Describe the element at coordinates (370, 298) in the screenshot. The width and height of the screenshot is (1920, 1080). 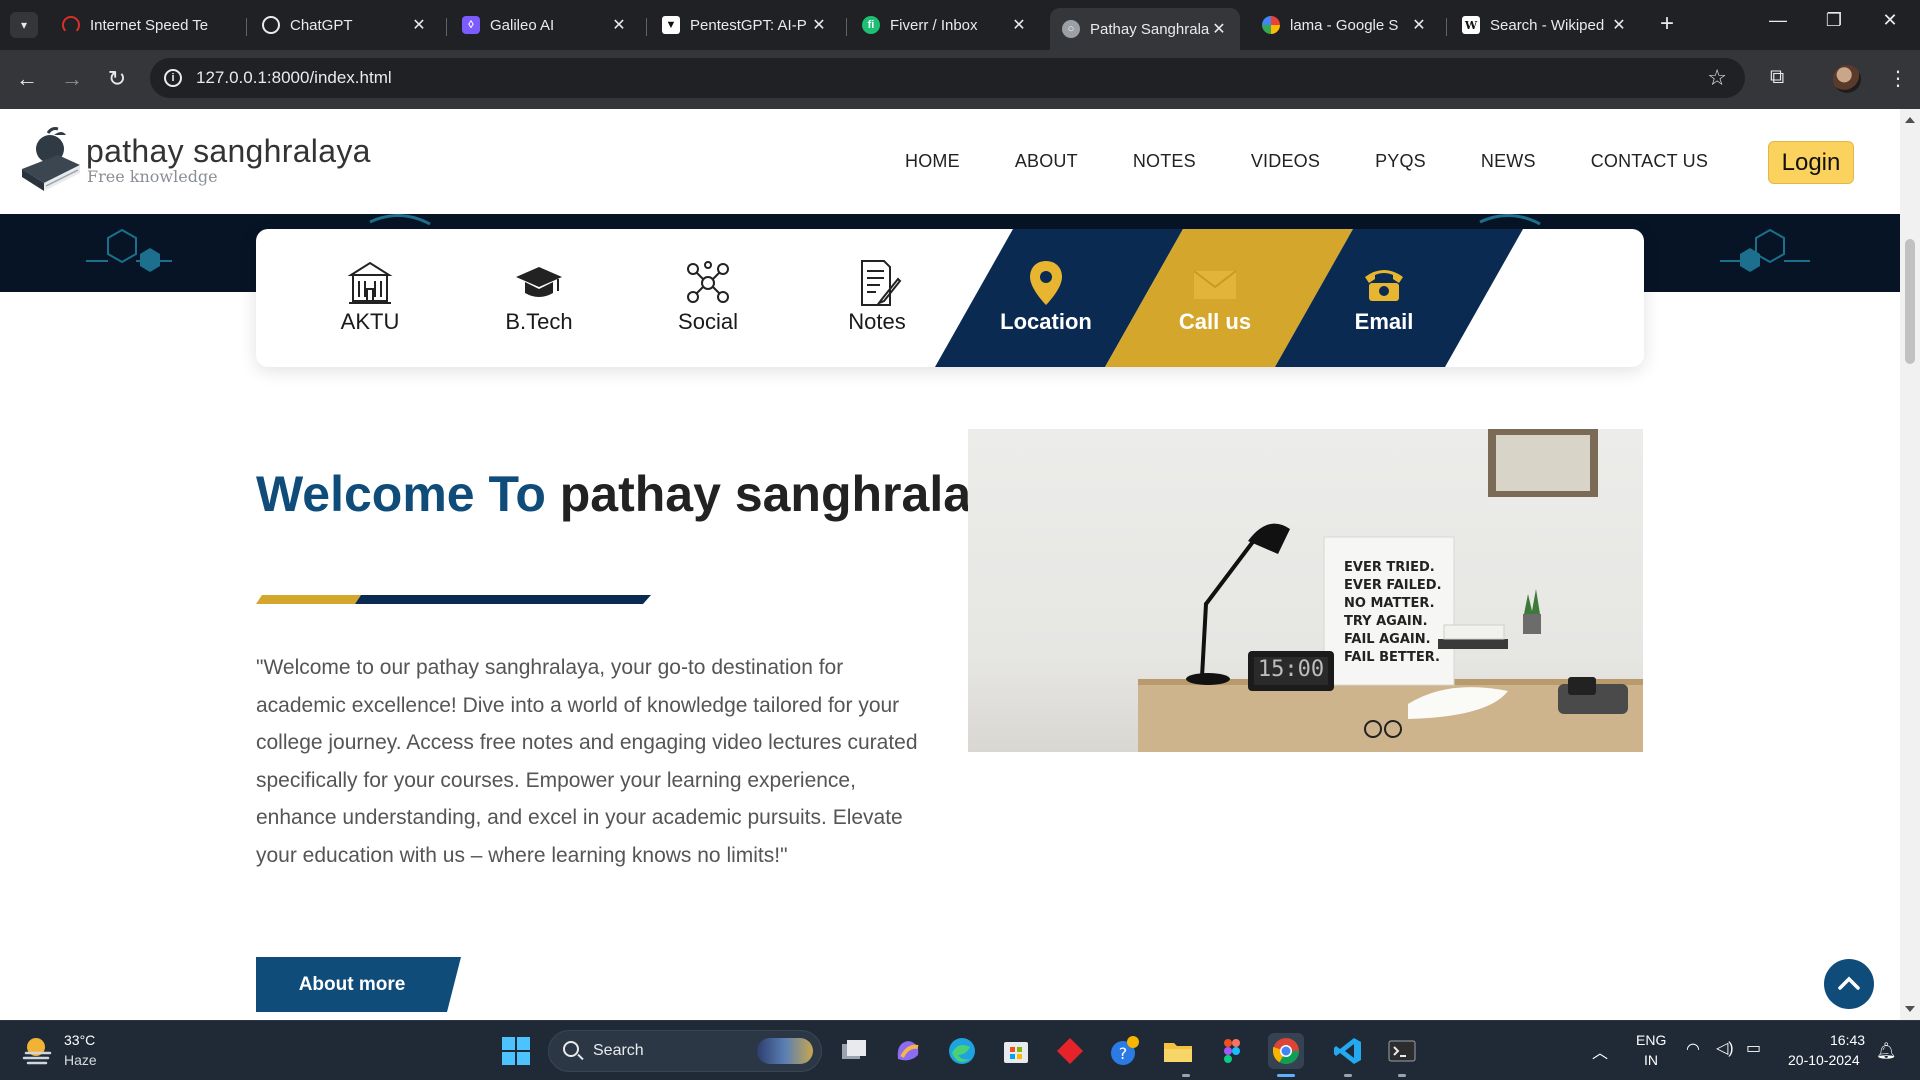
I see `strip-item-aktu: AKTU` at that location.